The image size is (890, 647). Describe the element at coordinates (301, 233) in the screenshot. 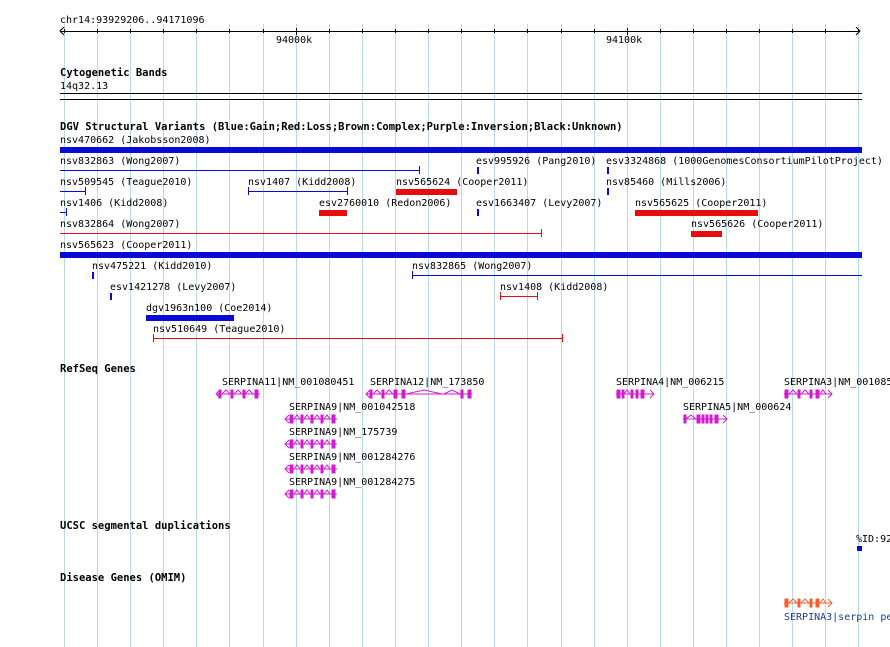

I see `dgv-line-nsv832864` at that location.